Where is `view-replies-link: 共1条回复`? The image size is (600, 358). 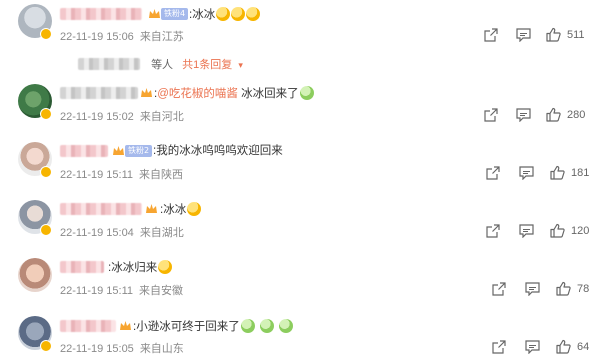 view-replies-link: 共1条回复 is located at coordinates (207, 65).